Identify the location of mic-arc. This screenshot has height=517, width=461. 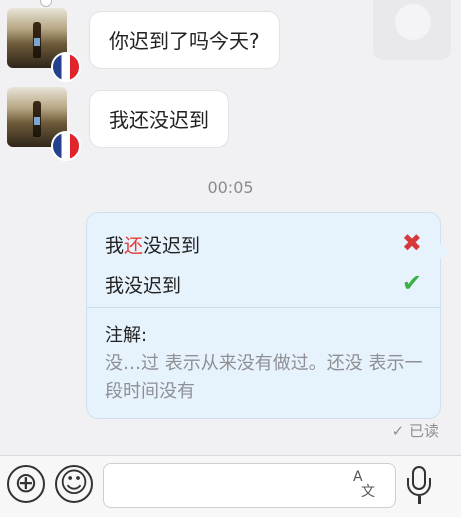
(419, 487).